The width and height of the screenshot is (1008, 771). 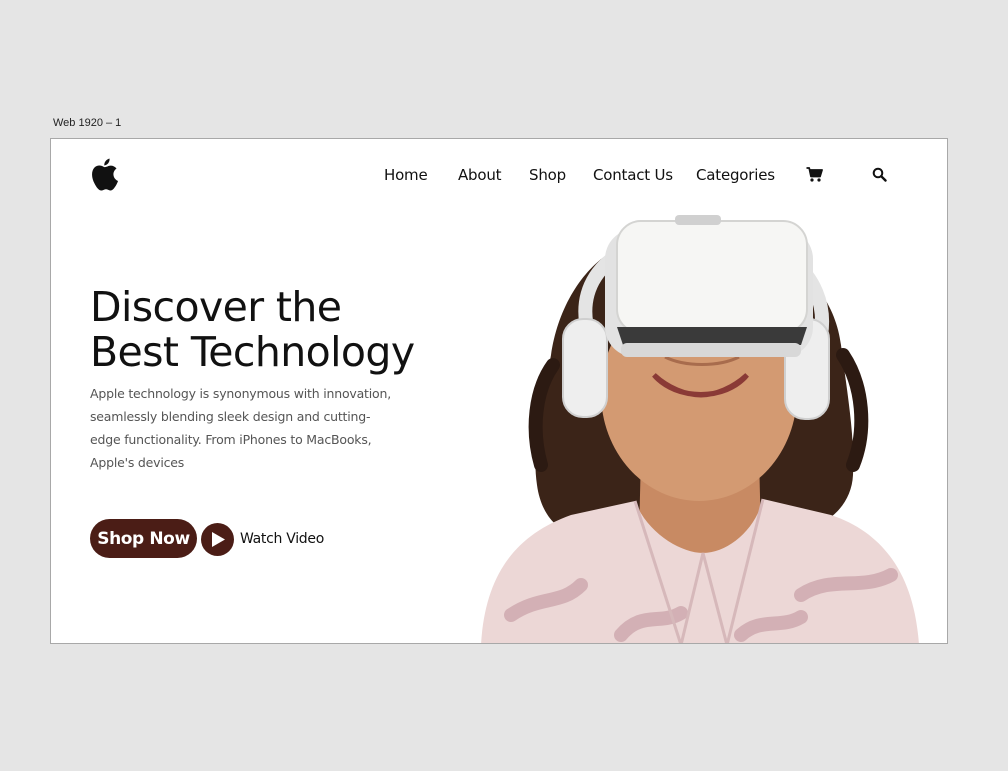 What do you see at coordinates (406, 175) in the screenshot?
I see `nav-home: Home` at bounding box center [406, 175].